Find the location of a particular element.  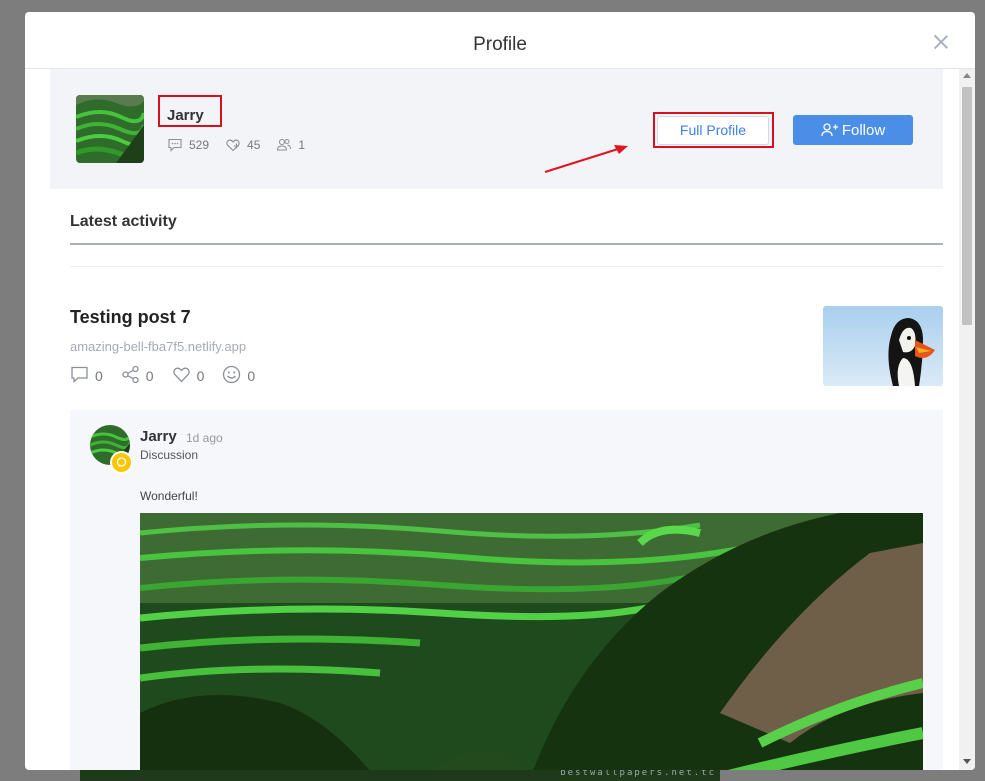

discussion-badge-icon is located at coordinates (121, 462).